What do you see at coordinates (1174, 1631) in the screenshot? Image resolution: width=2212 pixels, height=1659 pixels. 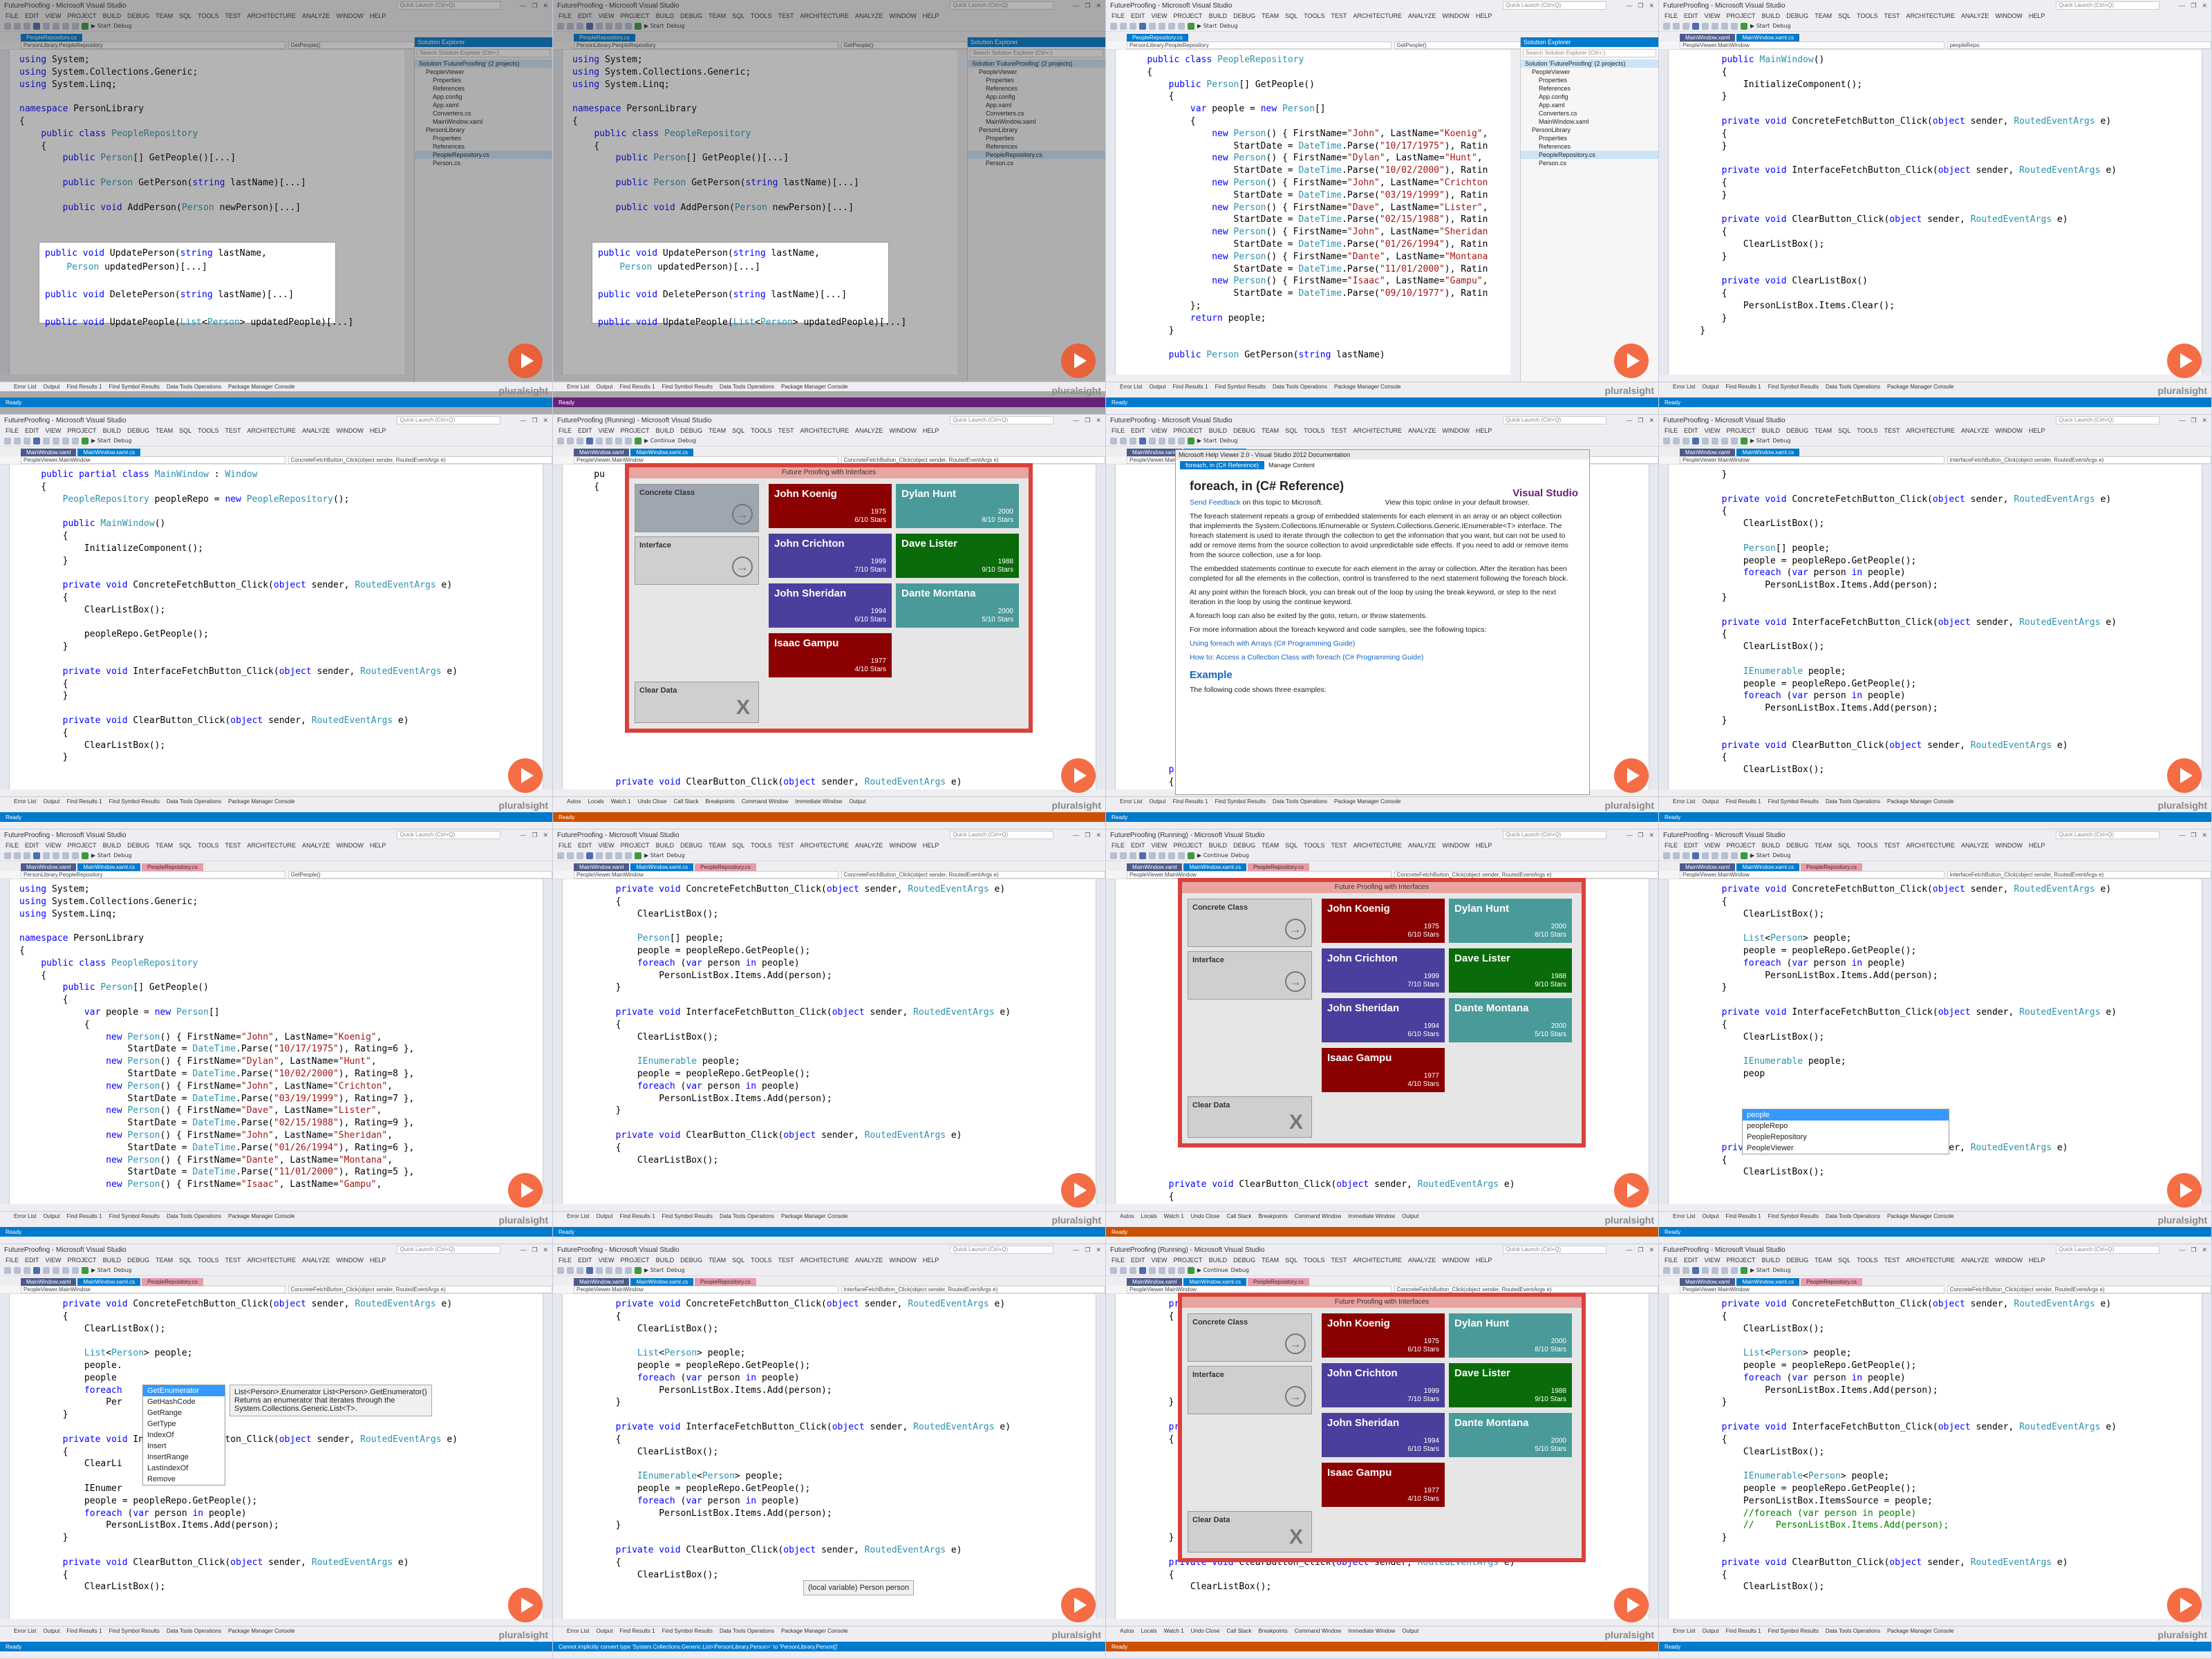 I see `bottom-tab: Watch 1` at bounding box center [1174, 1631].